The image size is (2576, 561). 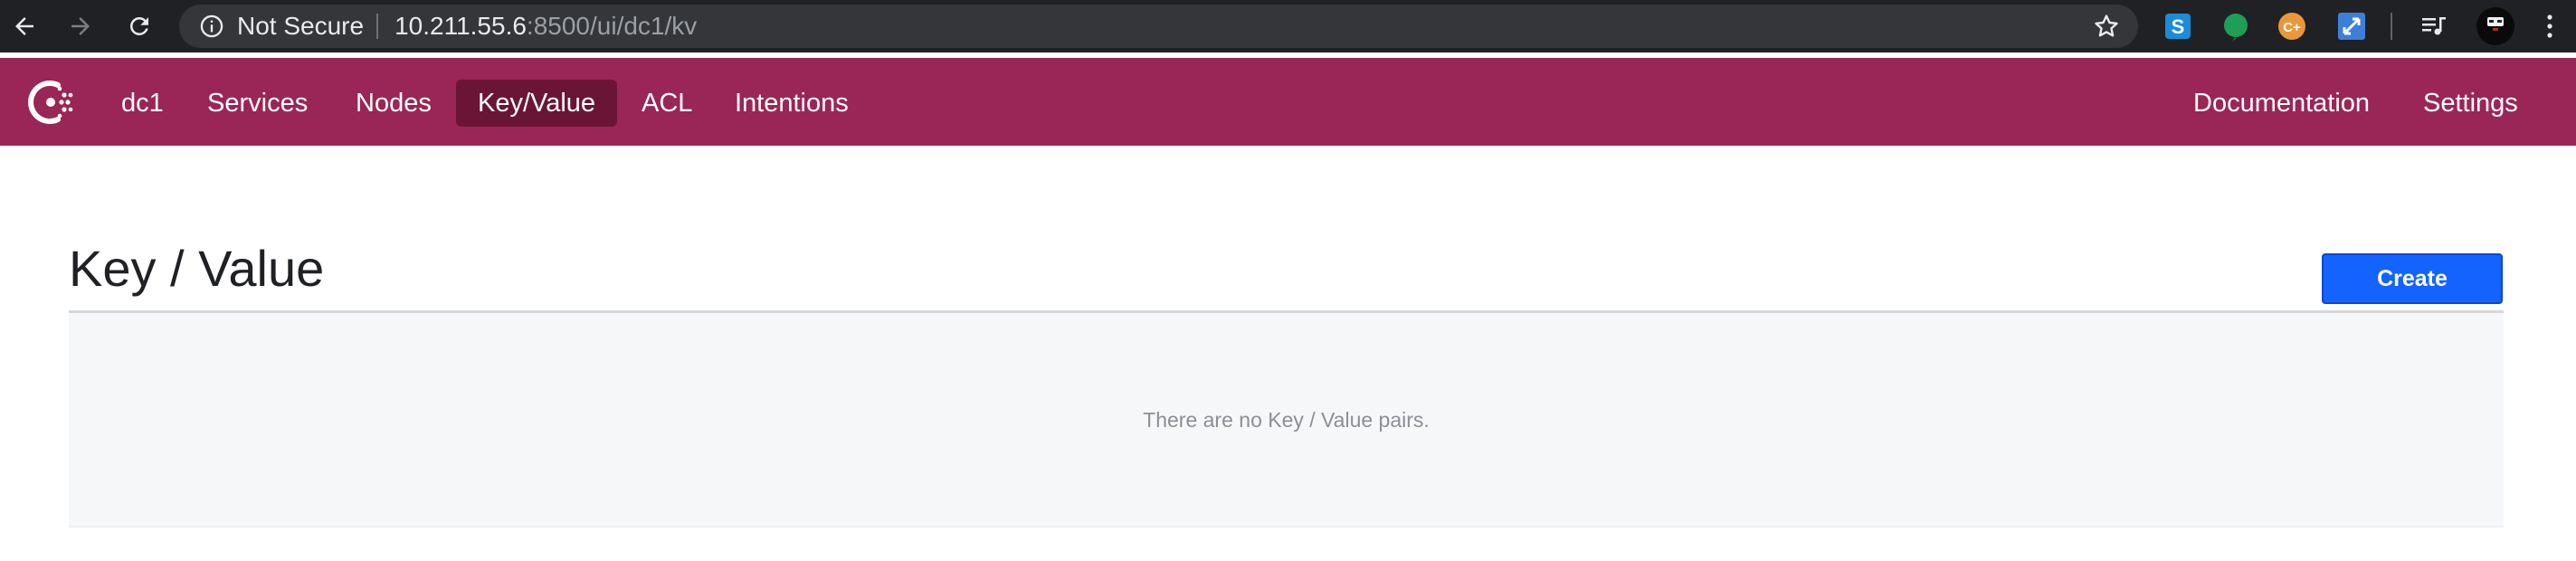 I want to click on extension-s-button: S, so click(x=2178, y=26).